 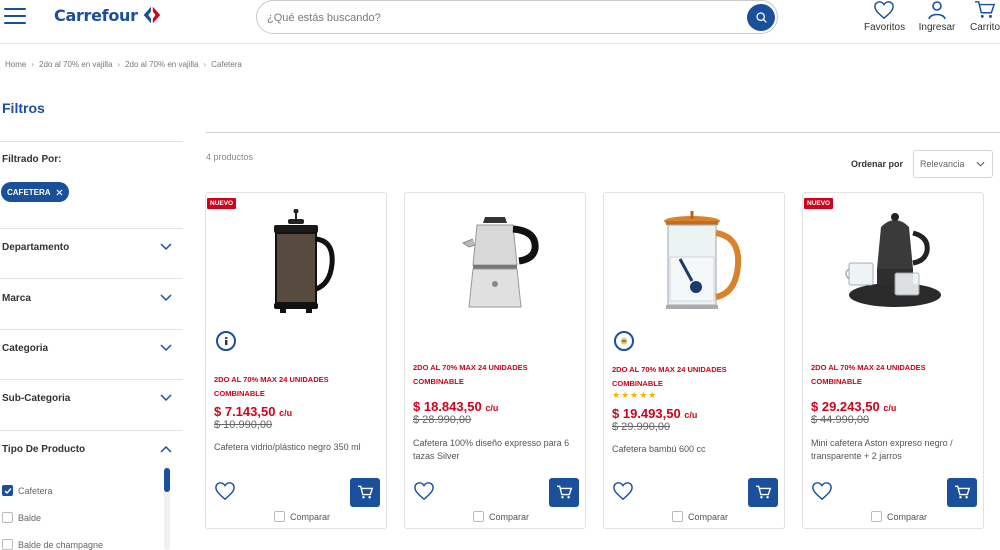 What do you see at coordinates (91, 248) in the screenshot?
I see `facet-departamento: Departamento` at bounding box center [91, 248].